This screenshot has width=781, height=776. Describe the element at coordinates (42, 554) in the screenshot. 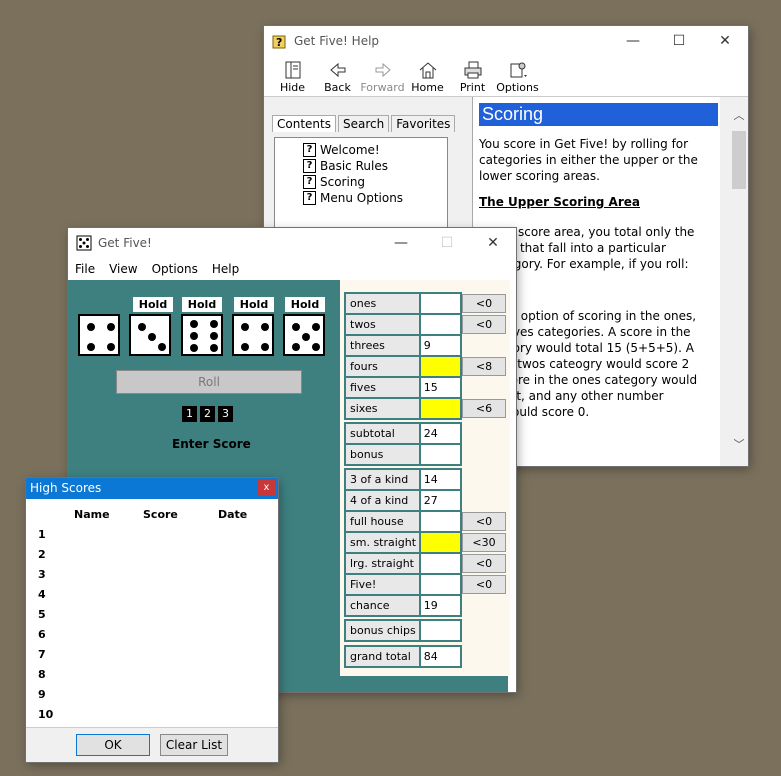

I see `high-score-rank: 2` at that location.